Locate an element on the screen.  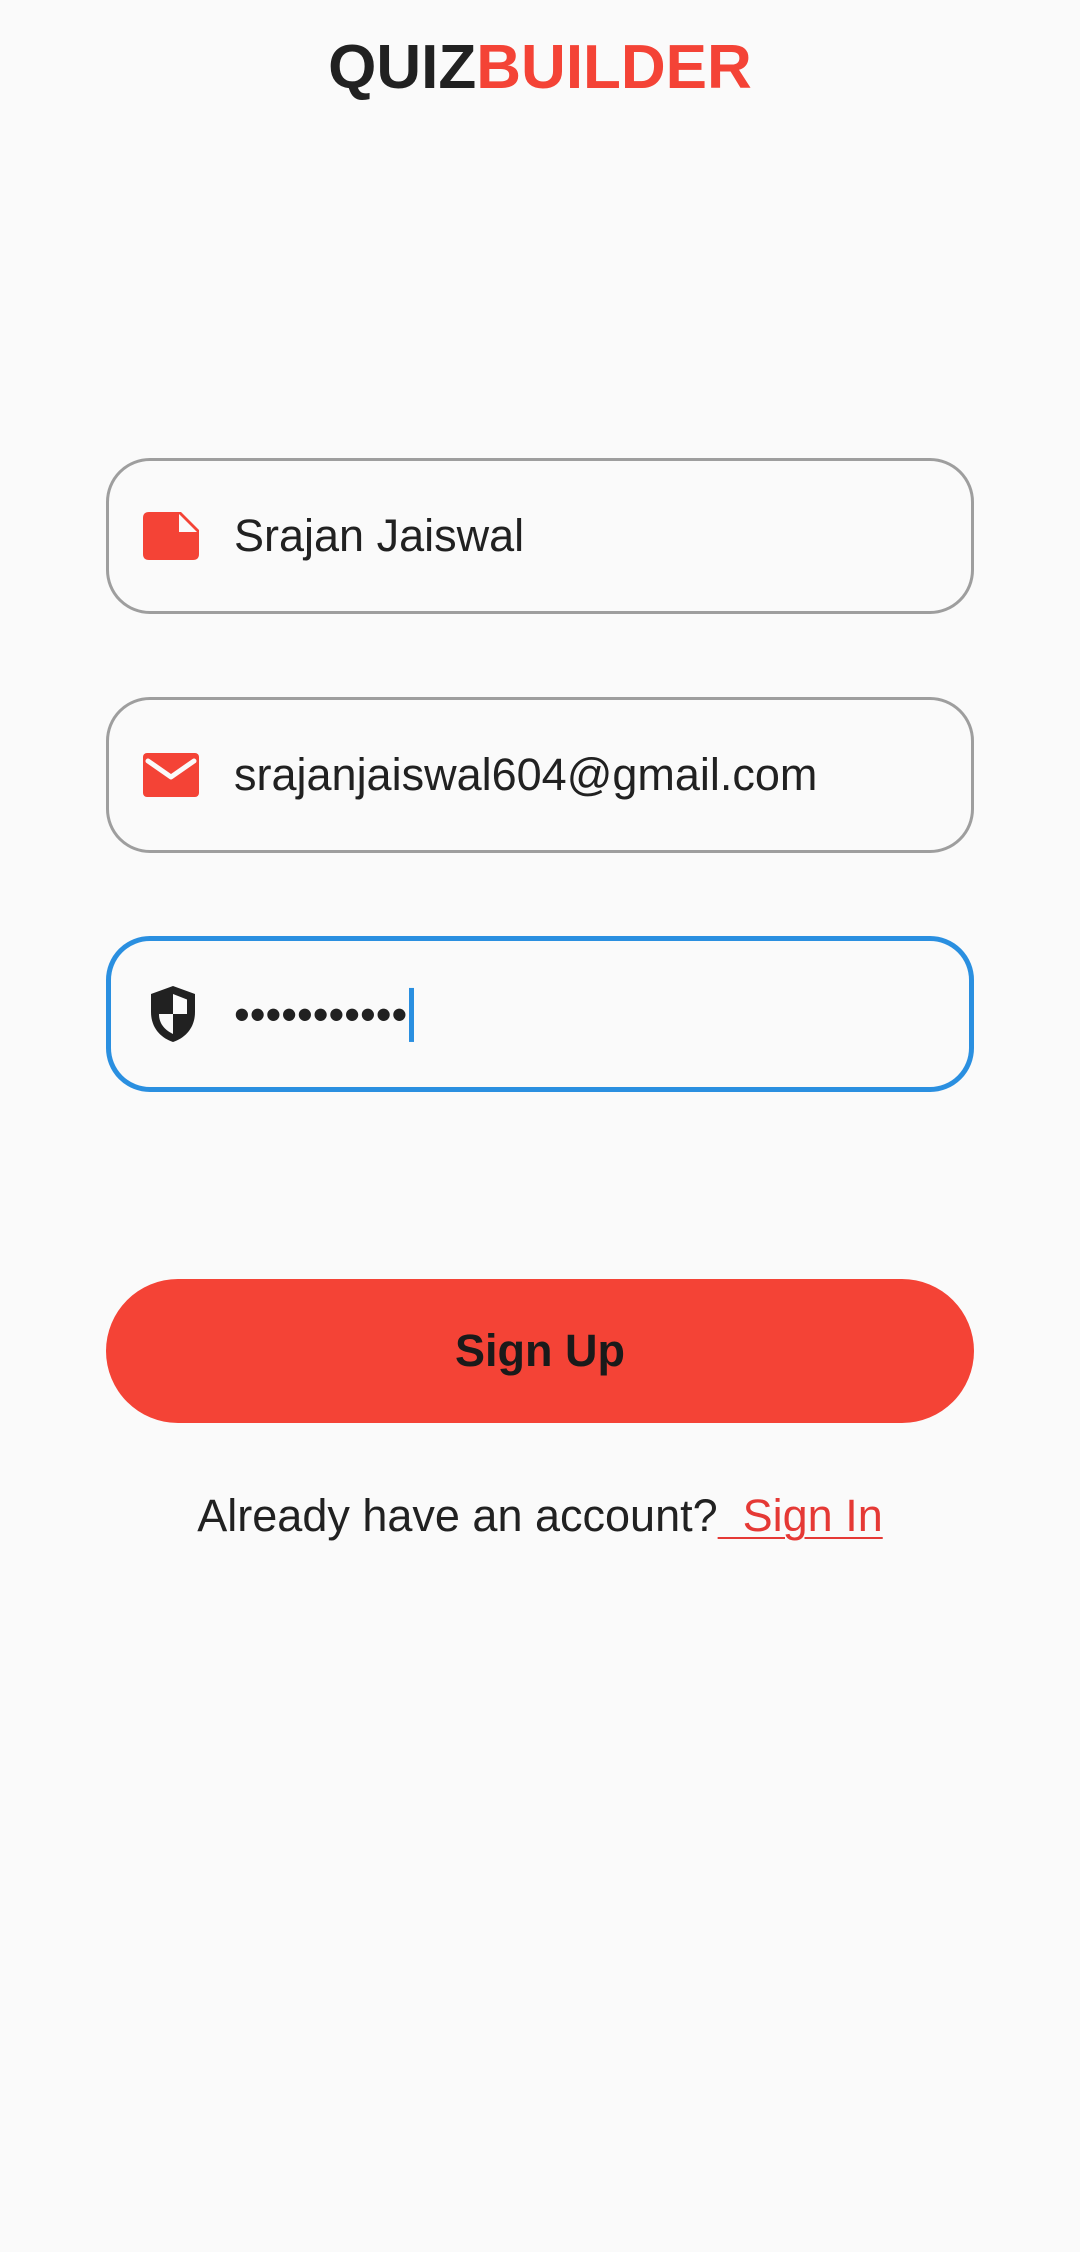
sign-in-link: Sign In is located at coordinates (800, 1515).